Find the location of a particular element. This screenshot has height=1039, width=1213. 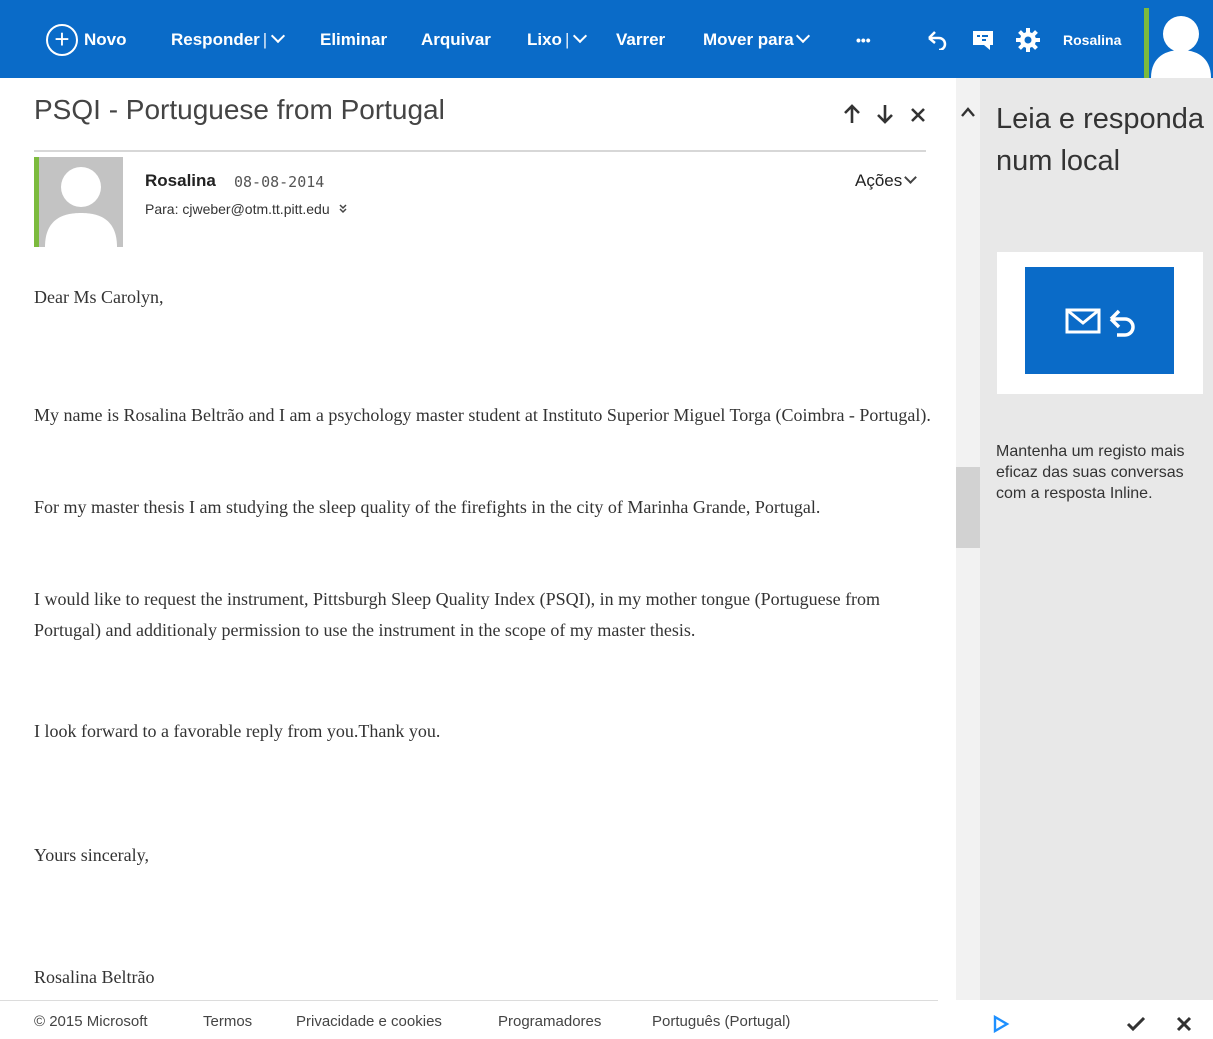

junk-label: Lixo is located at coordinates (544, 39).